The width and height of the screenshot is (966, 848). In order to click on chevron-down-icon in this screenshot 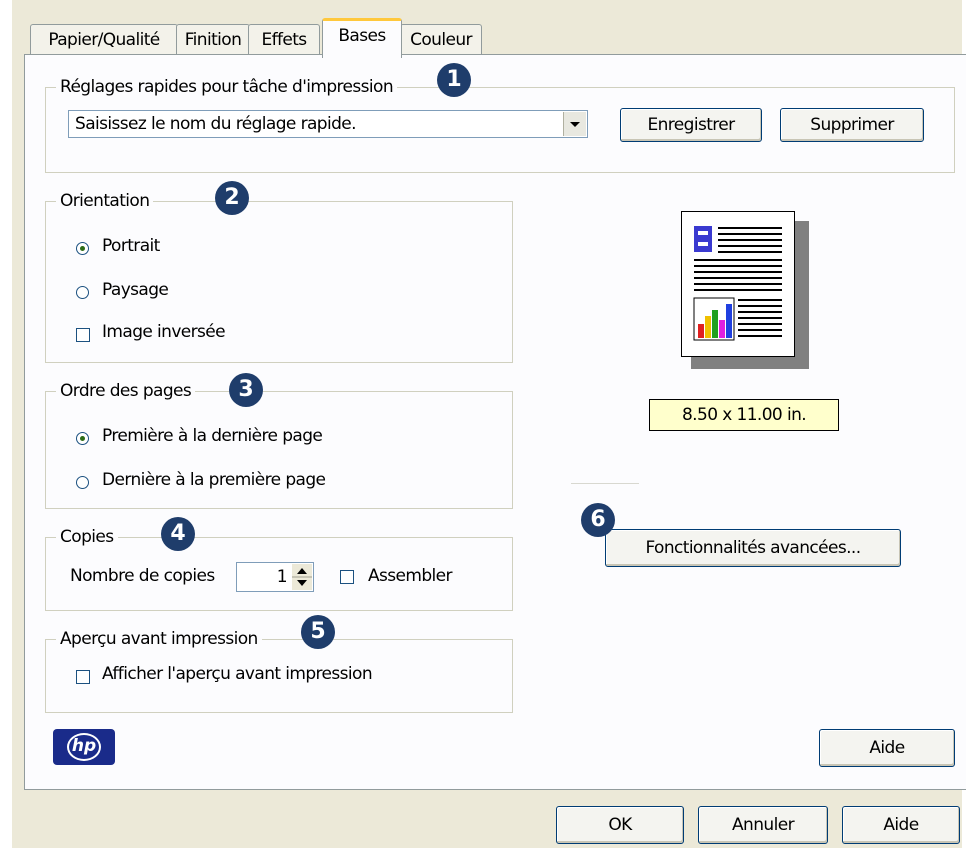, I will do `click(574, 124)`.